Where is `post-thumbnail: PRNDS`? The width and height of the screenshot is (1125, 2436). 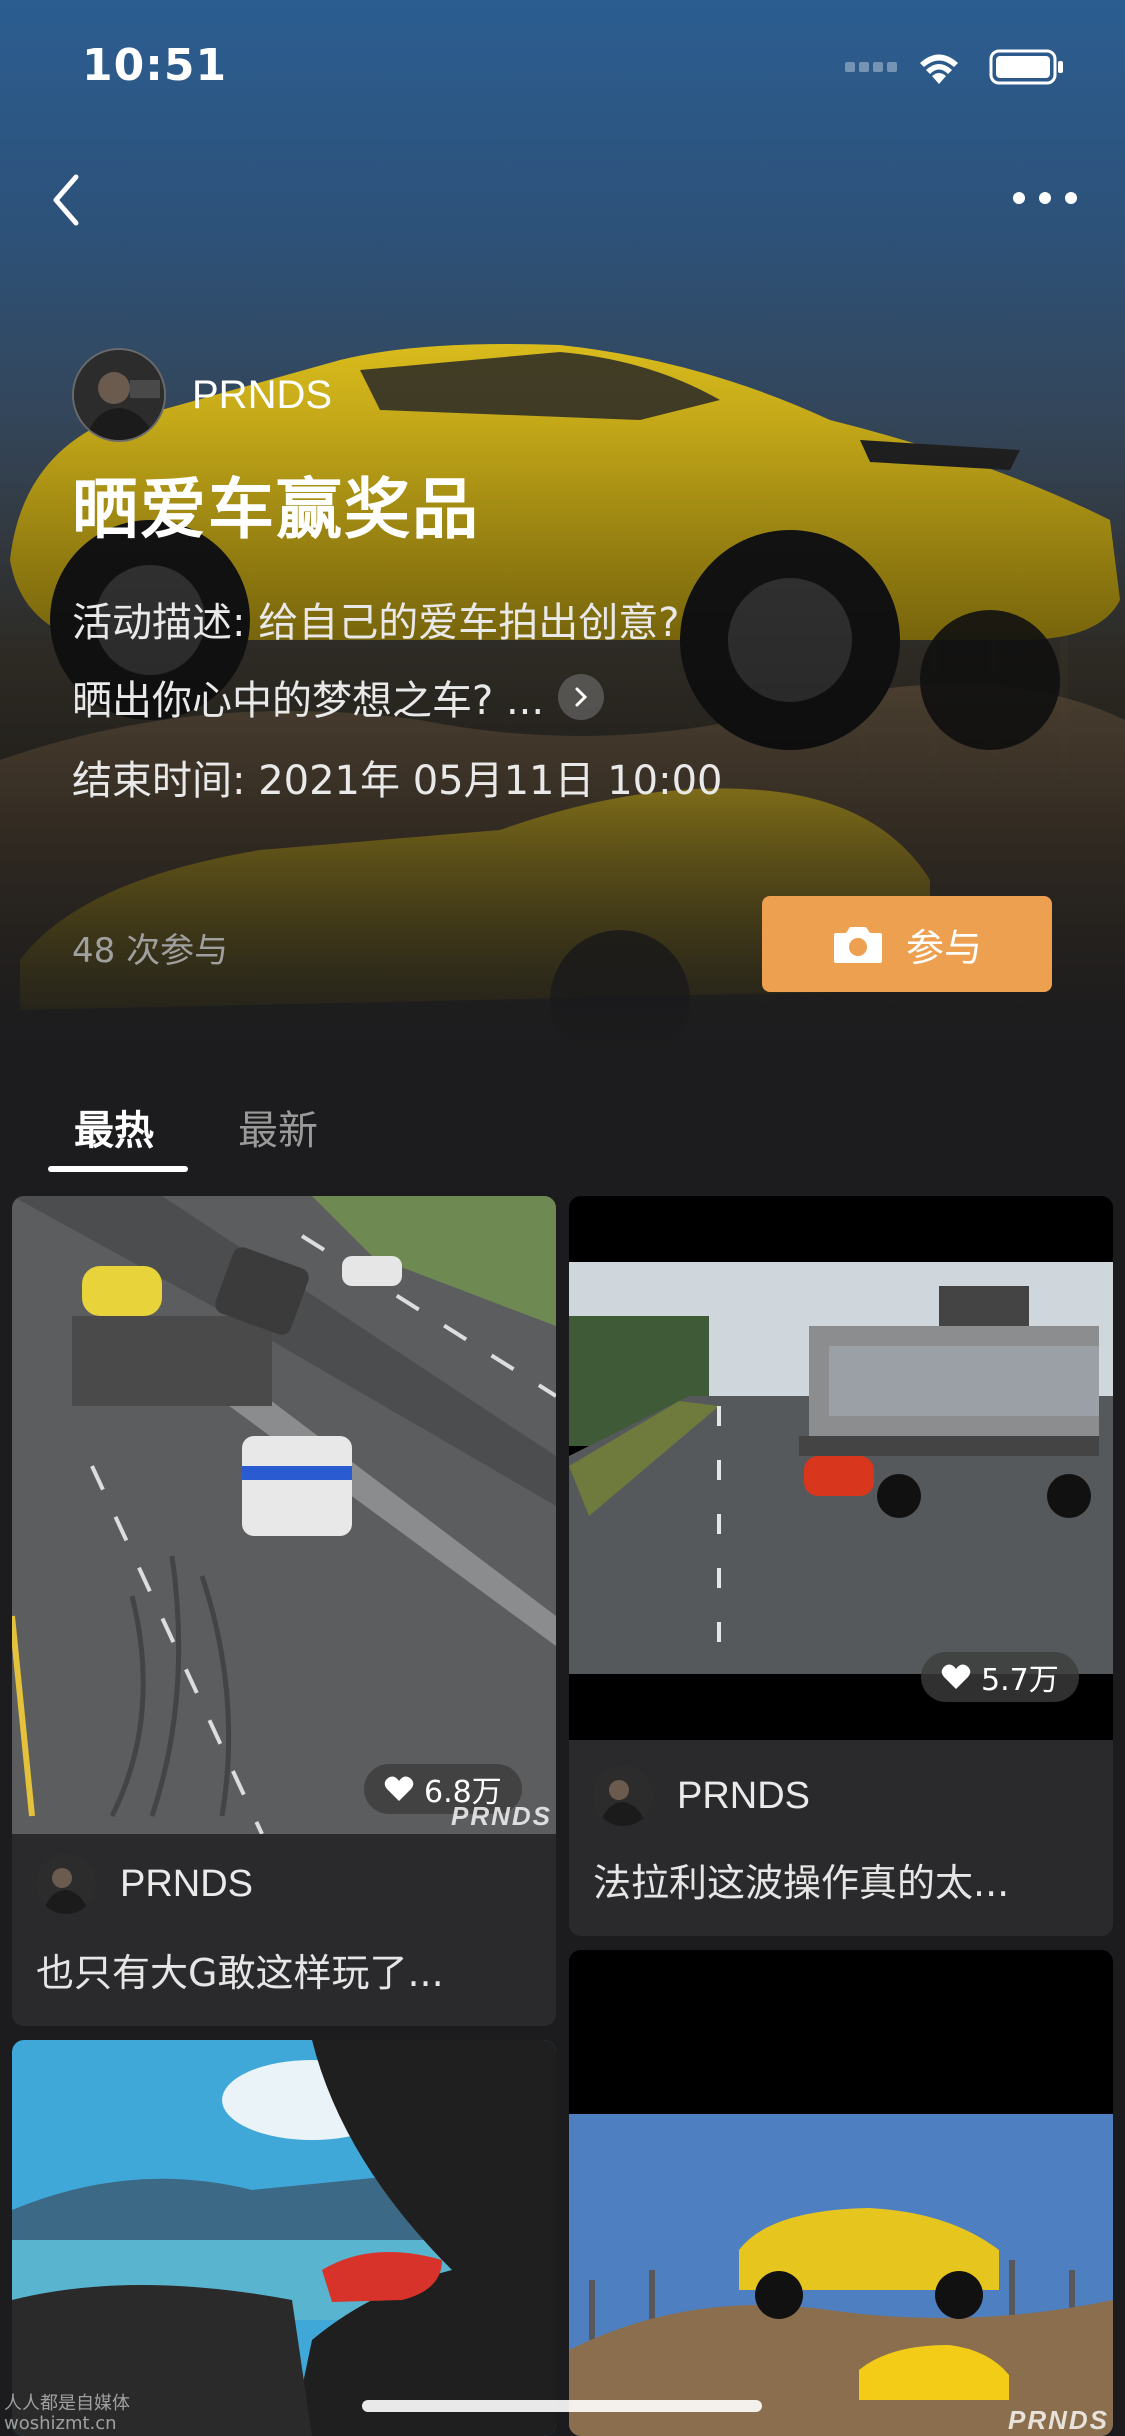
post-thumbnail: PRNDS is located at coordinates (841, 2193).